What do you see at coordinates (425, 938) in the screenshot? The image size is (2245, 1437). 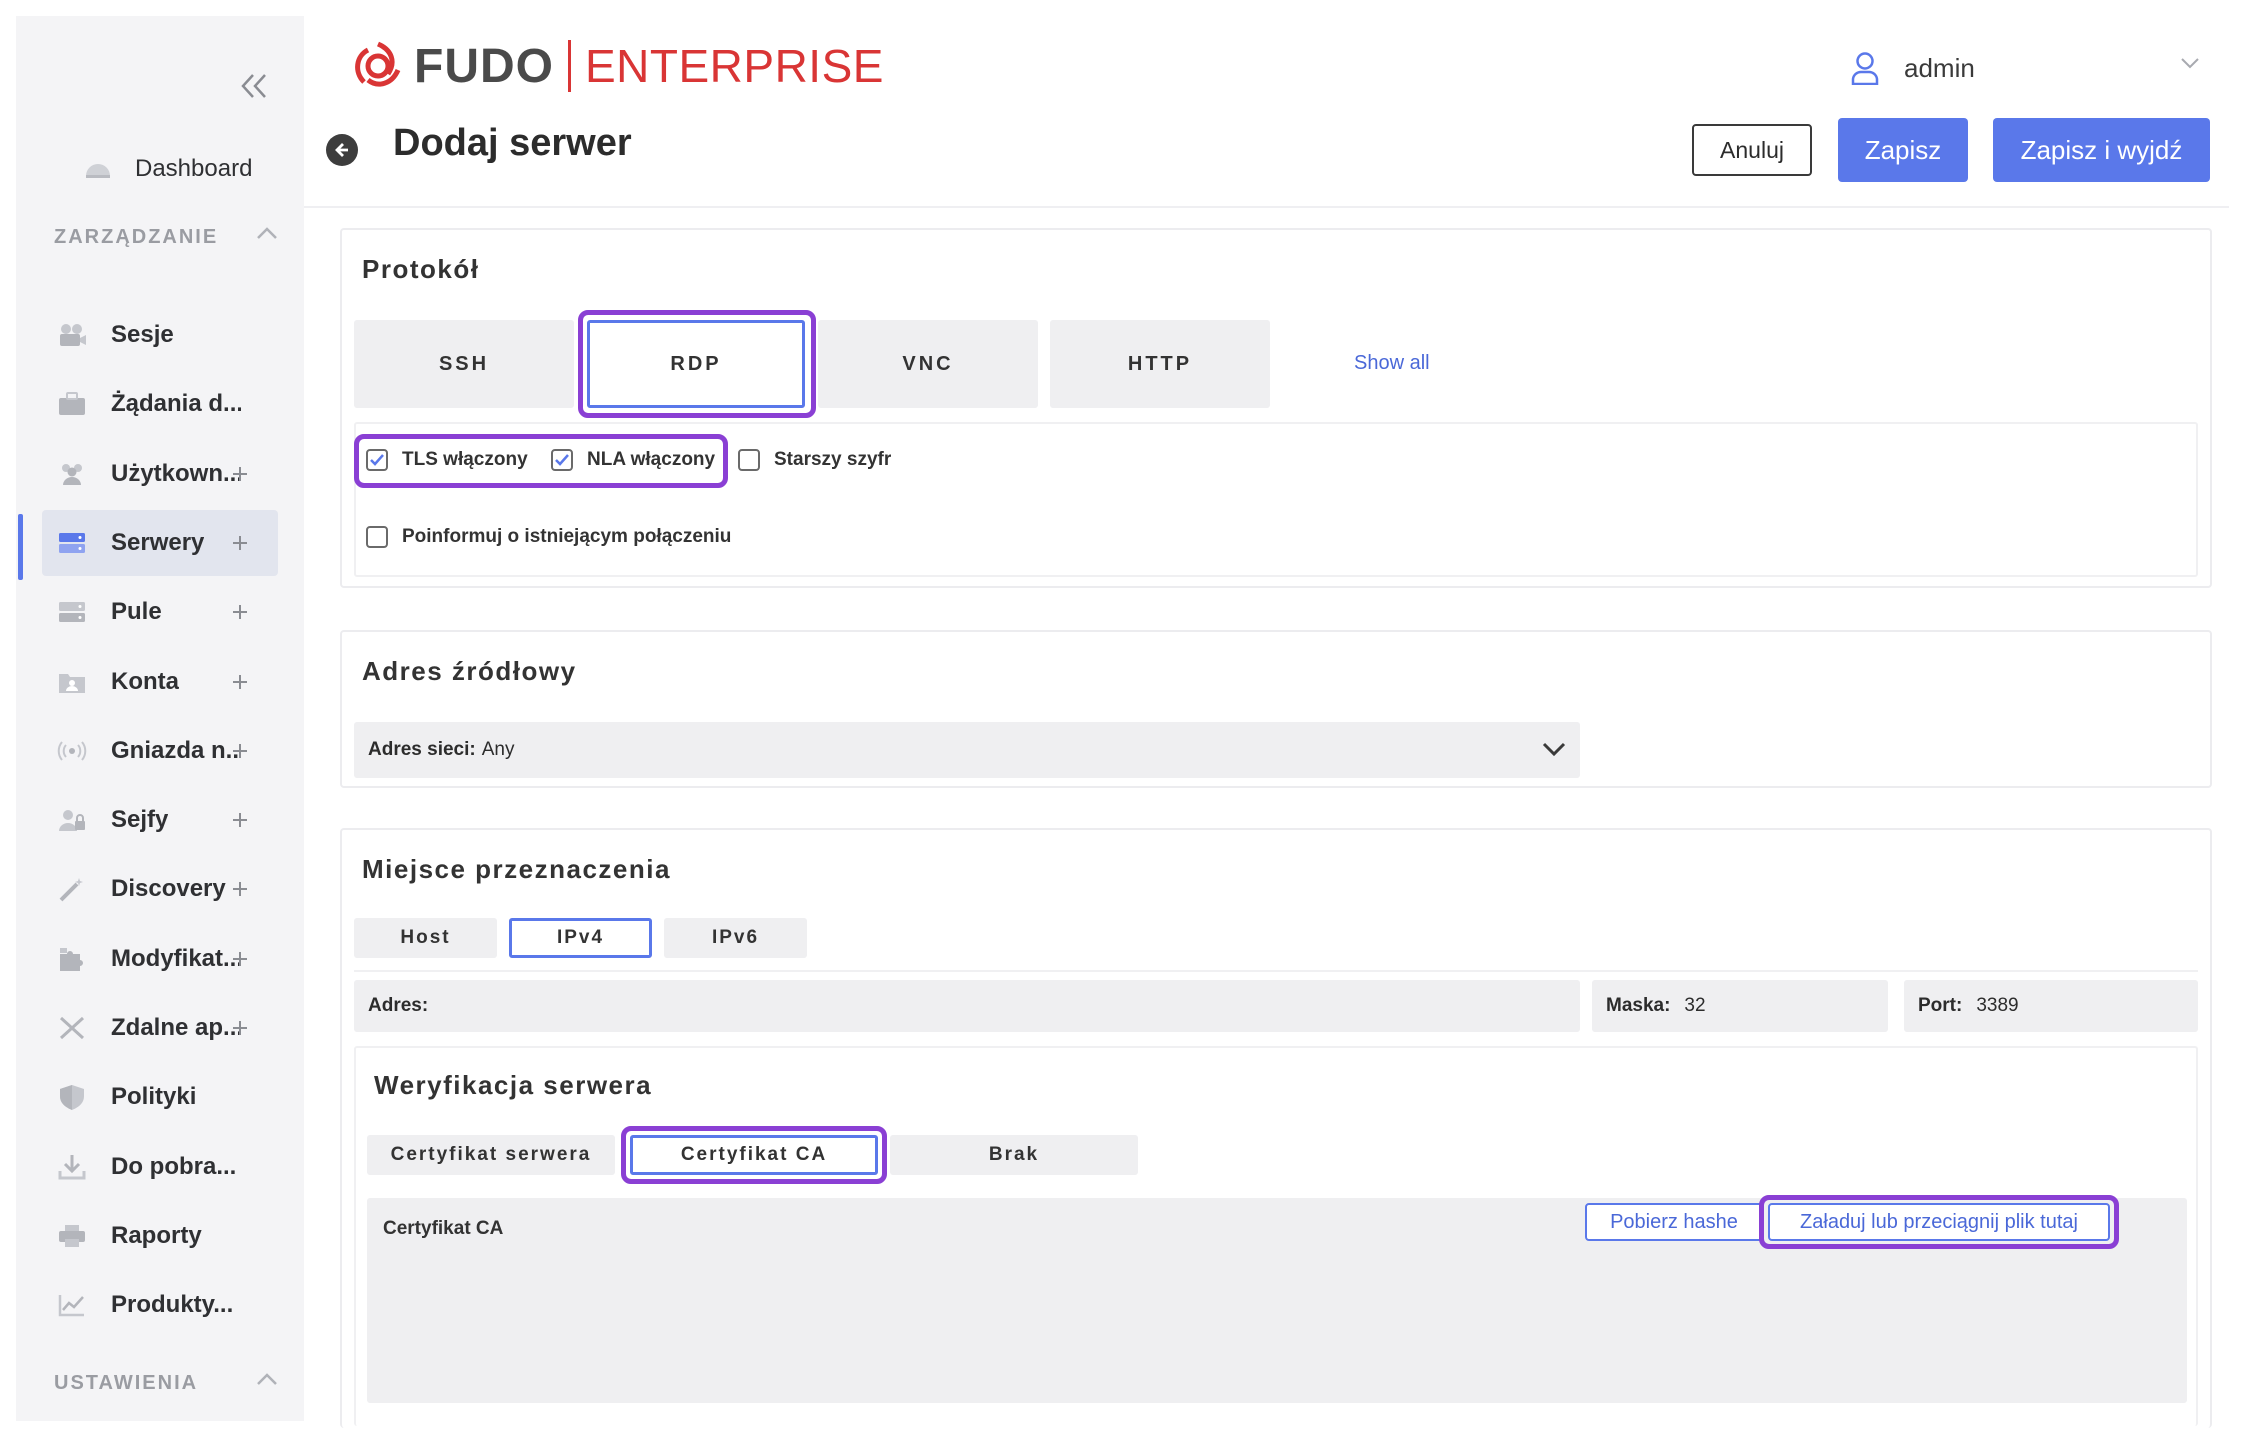 I see `tab-host: Host` at bounding box center [425, 938].